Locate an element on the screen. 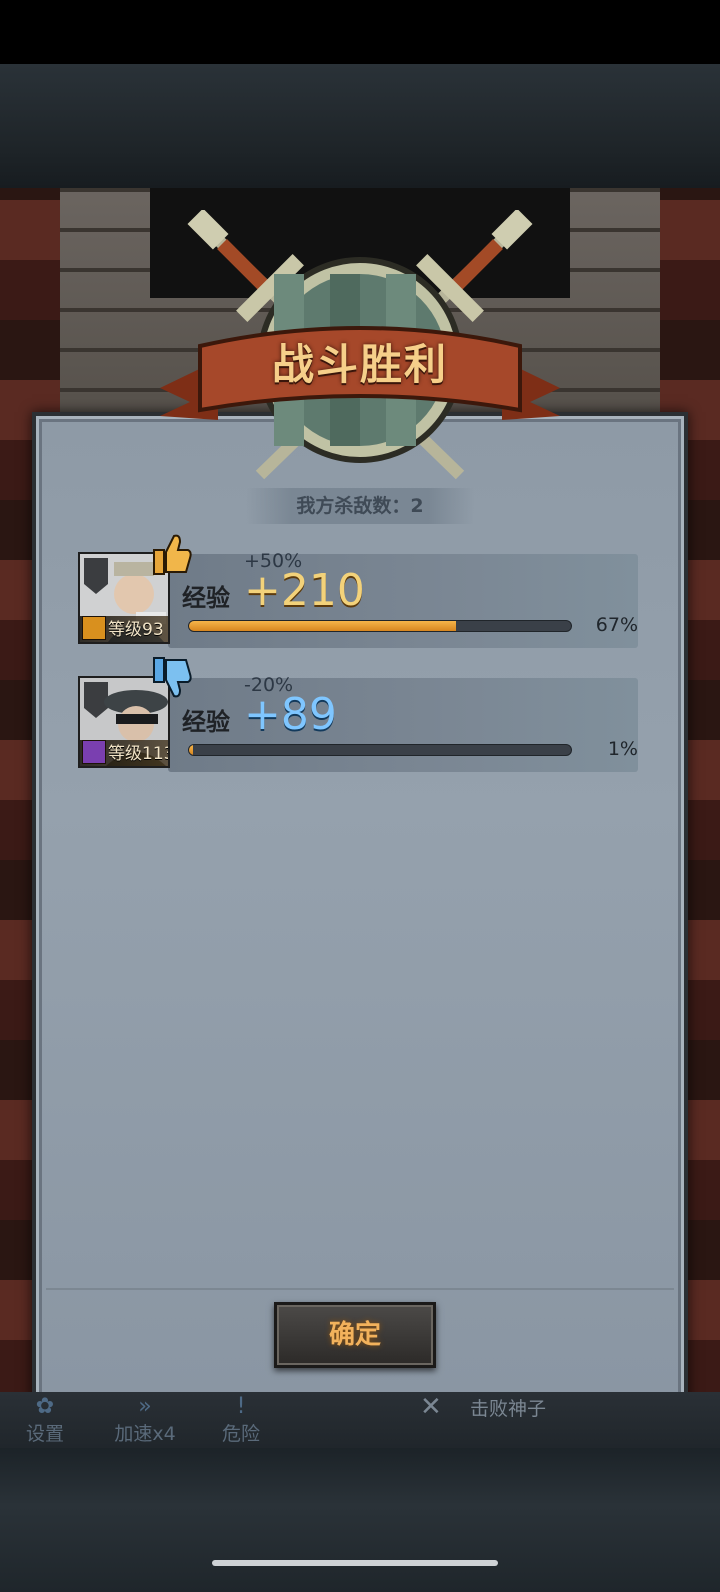  hero-level: 等级93 is located at coordinates (136, 630).